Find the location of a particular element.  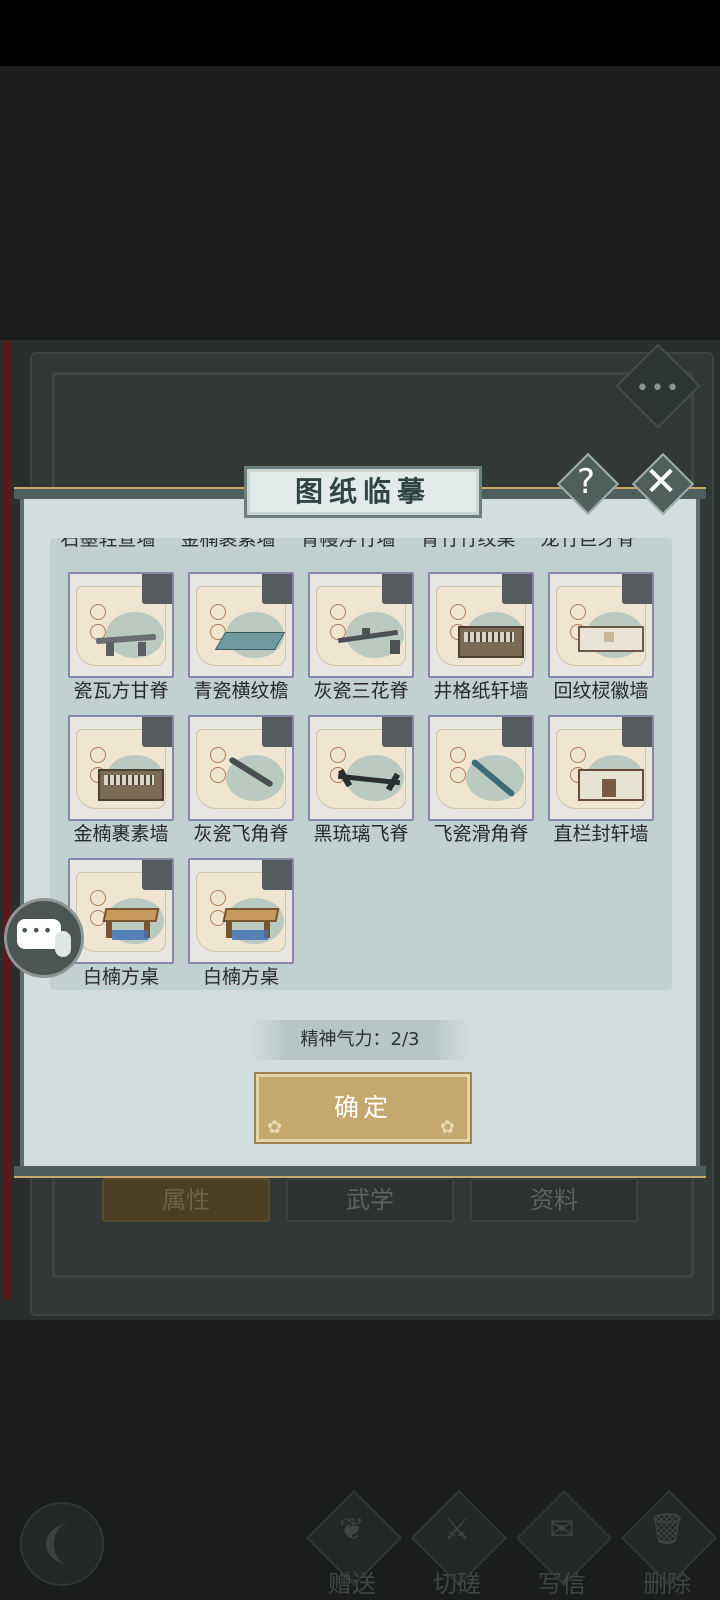

back-button is located at coordinates (62, 1544).